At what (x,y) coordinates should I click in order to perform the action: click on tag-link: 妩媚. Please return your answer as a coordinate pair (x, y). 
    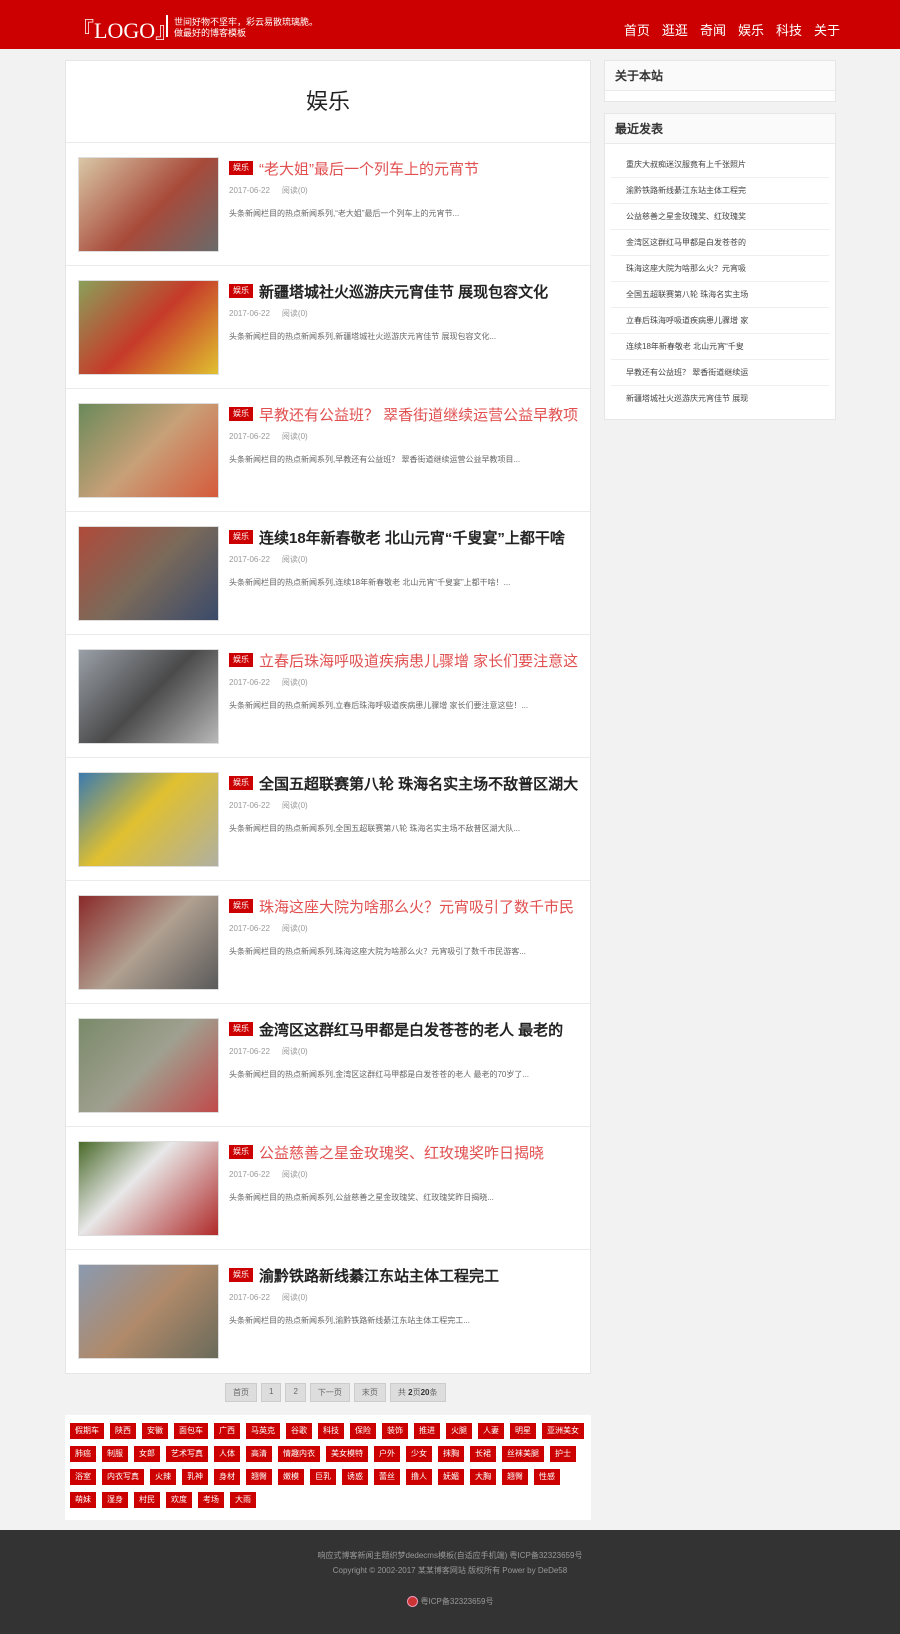
    Looking at the image, I should click on (451, 1477).